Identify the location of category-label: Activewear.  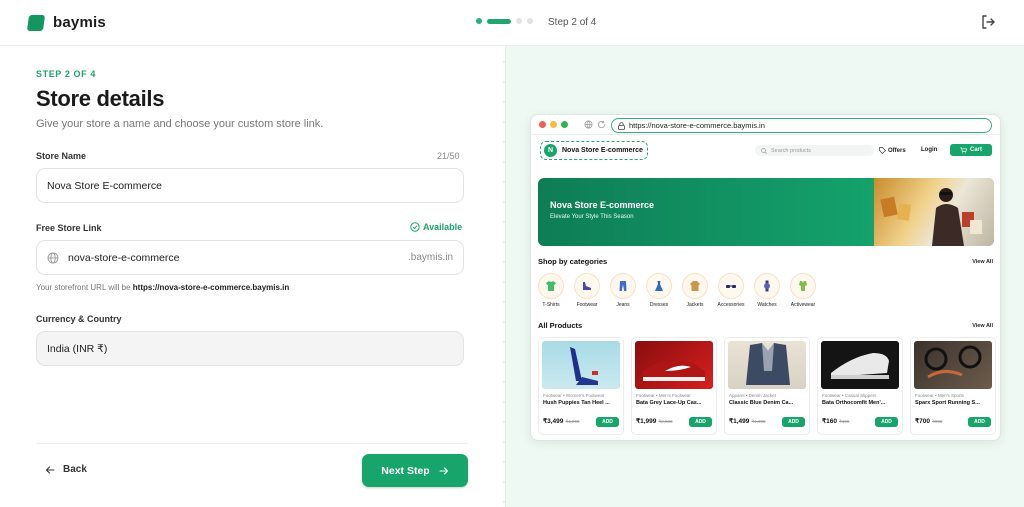
(803, 305).